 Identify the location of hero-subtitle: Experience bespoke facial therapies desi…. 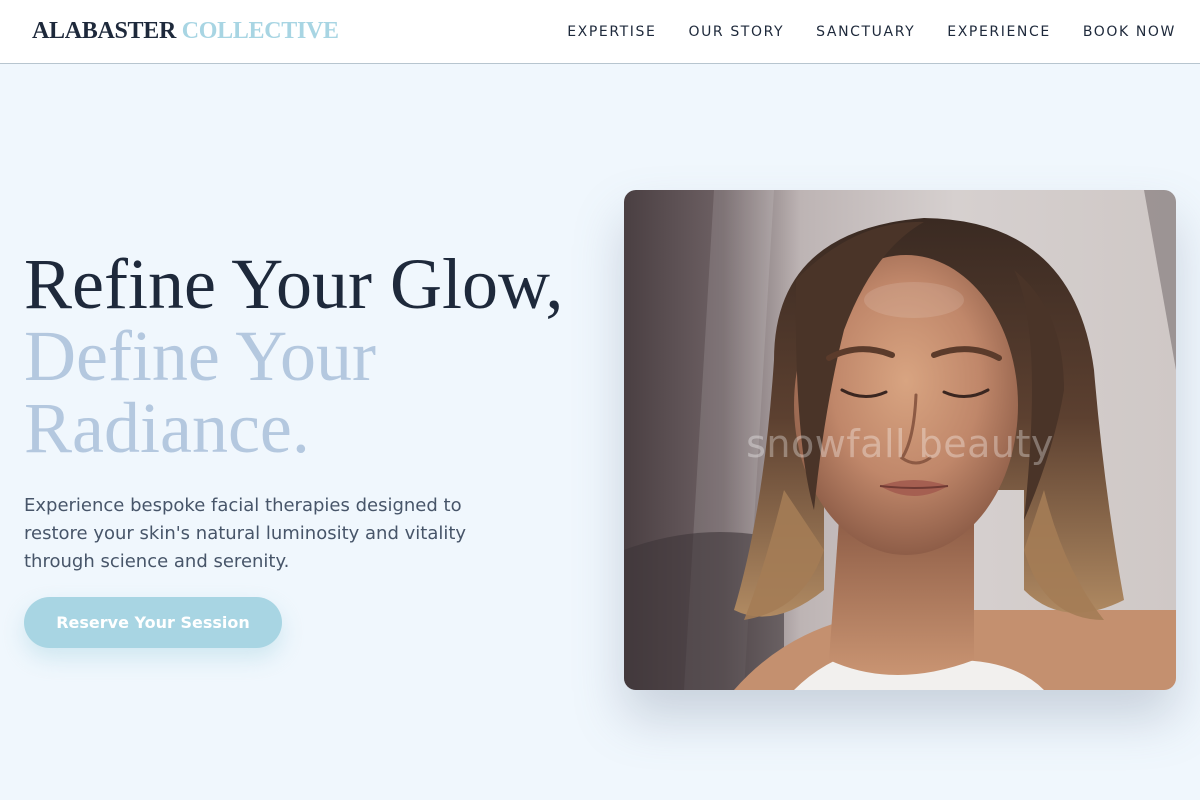
(245, 533).